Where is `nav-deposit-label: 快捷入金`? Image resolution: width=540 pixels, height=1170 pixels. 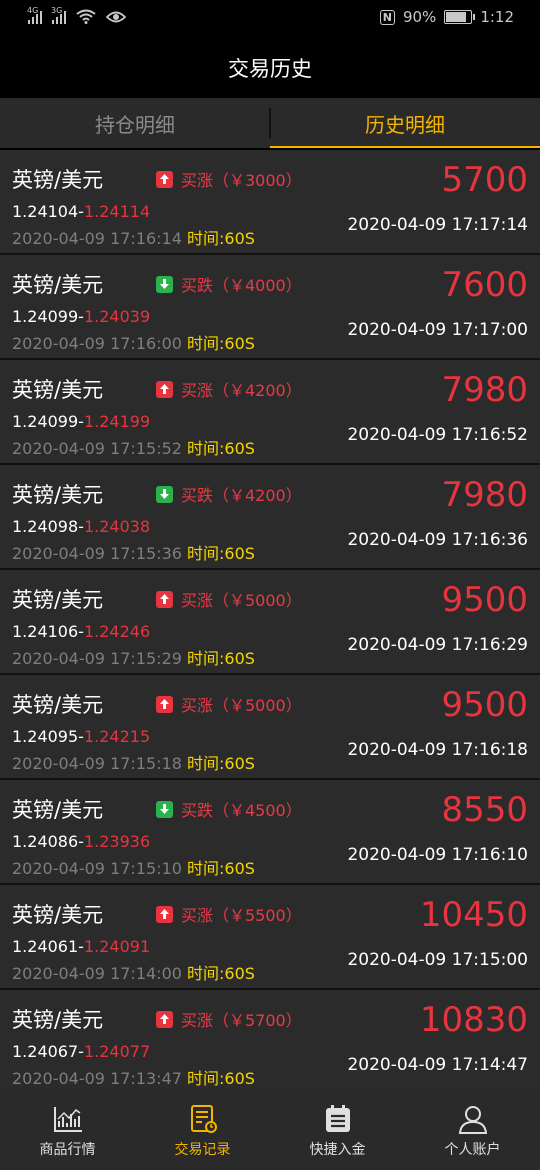 nav-deposit-label: 快捷入金 is located at coordinates (337, 1150).